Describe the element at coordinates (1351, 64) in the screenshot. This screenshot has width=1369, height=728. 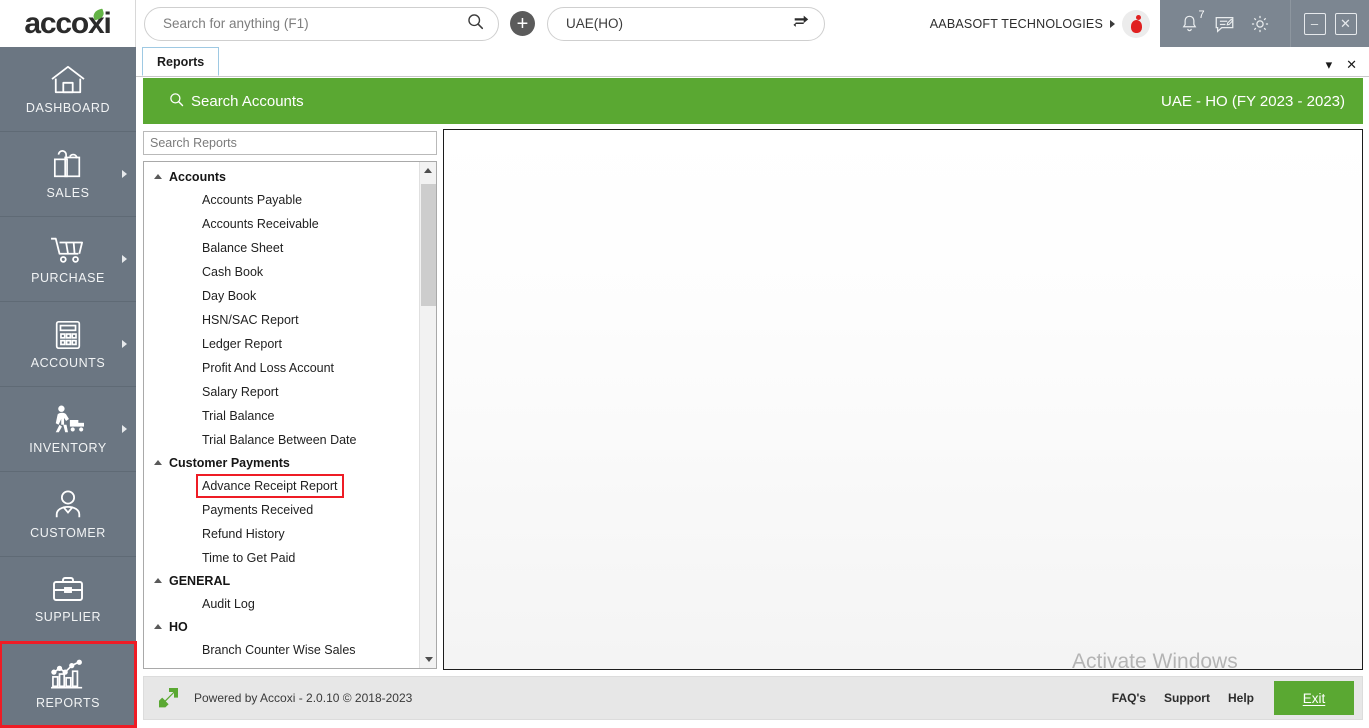
I see `close-tab-icon: ✕` at that location.